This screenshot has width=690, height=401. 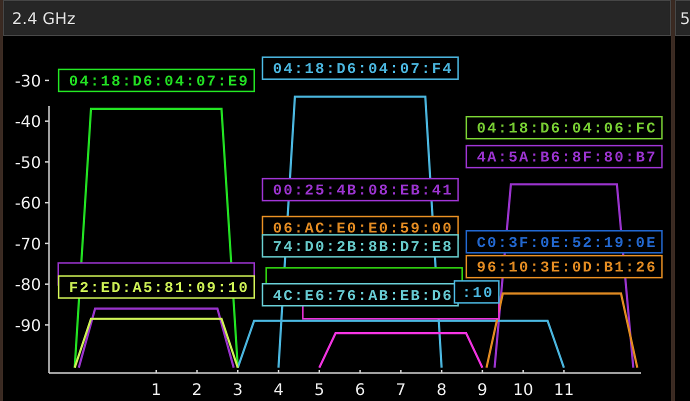 What do you see at coordinates (27, 162) in the screenshot?
I see `axis-label: -50` at bounding box center [27, 162].